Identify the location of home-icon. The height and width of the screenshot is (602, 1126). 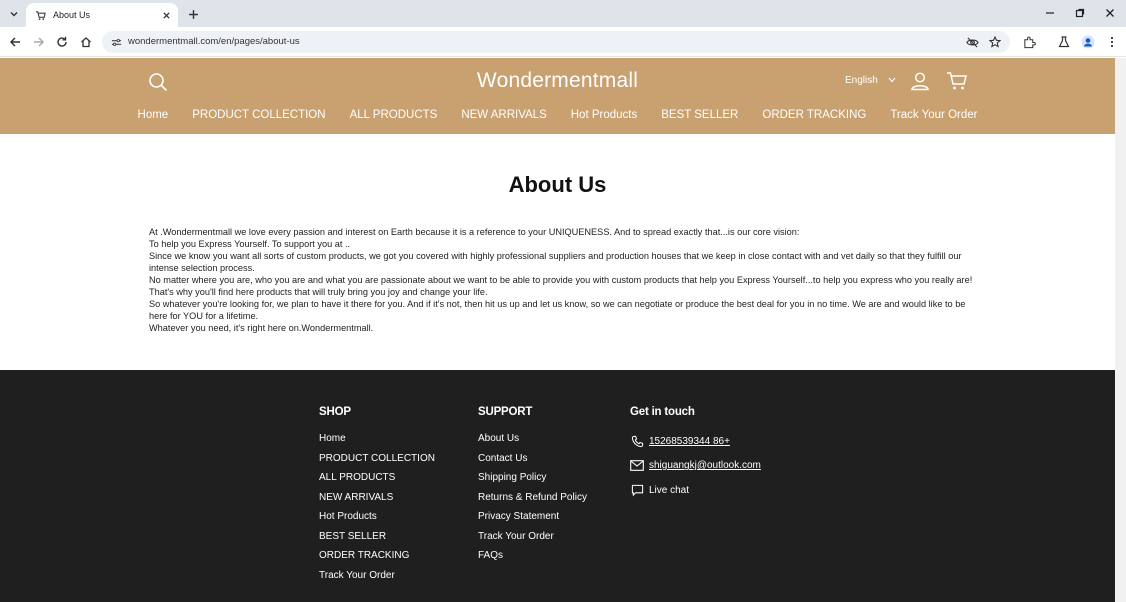
(86, 42).